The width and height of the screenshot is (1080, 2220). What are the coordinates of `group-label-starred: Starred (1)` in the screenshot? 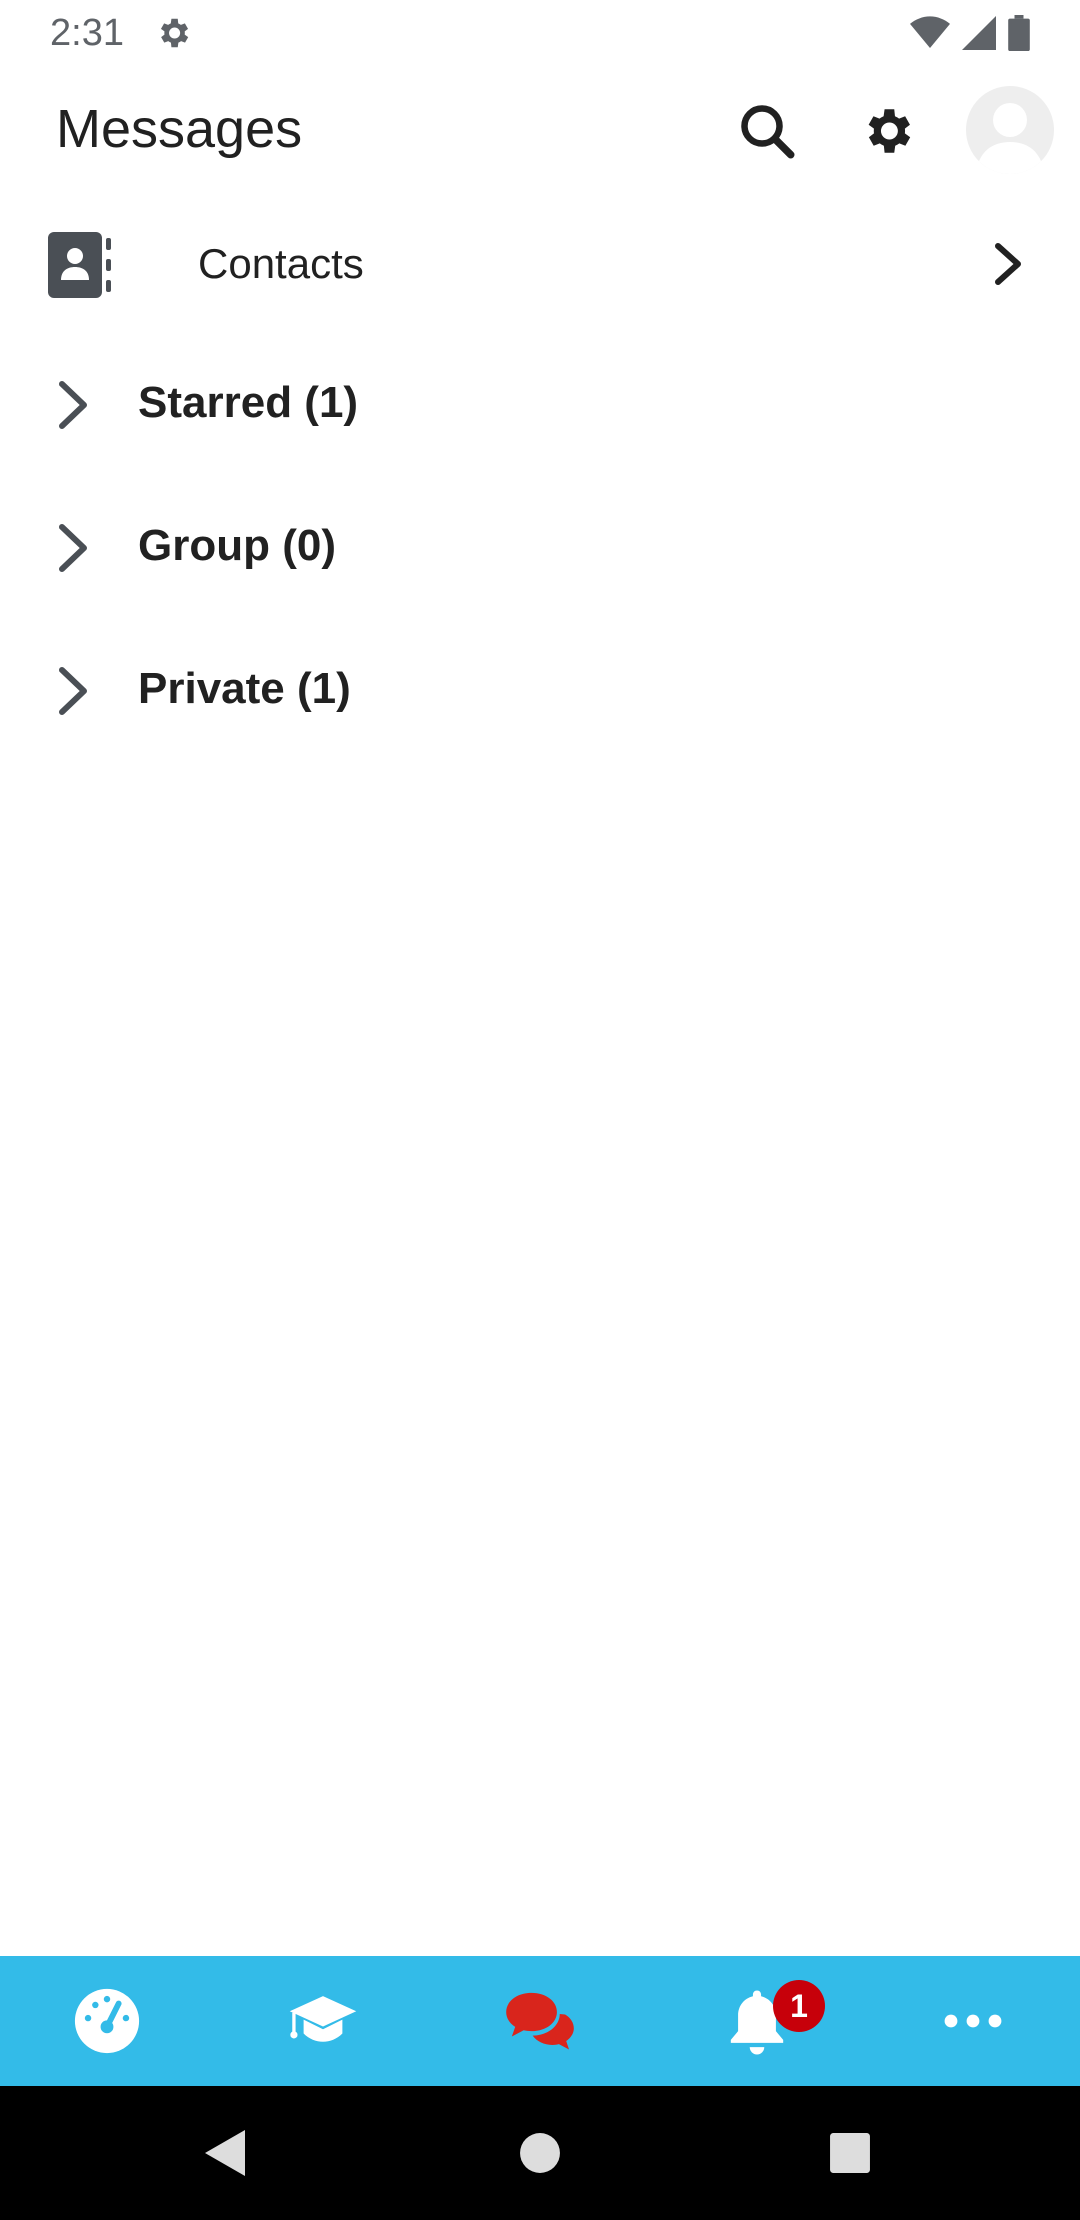 It's located at (248, 402).